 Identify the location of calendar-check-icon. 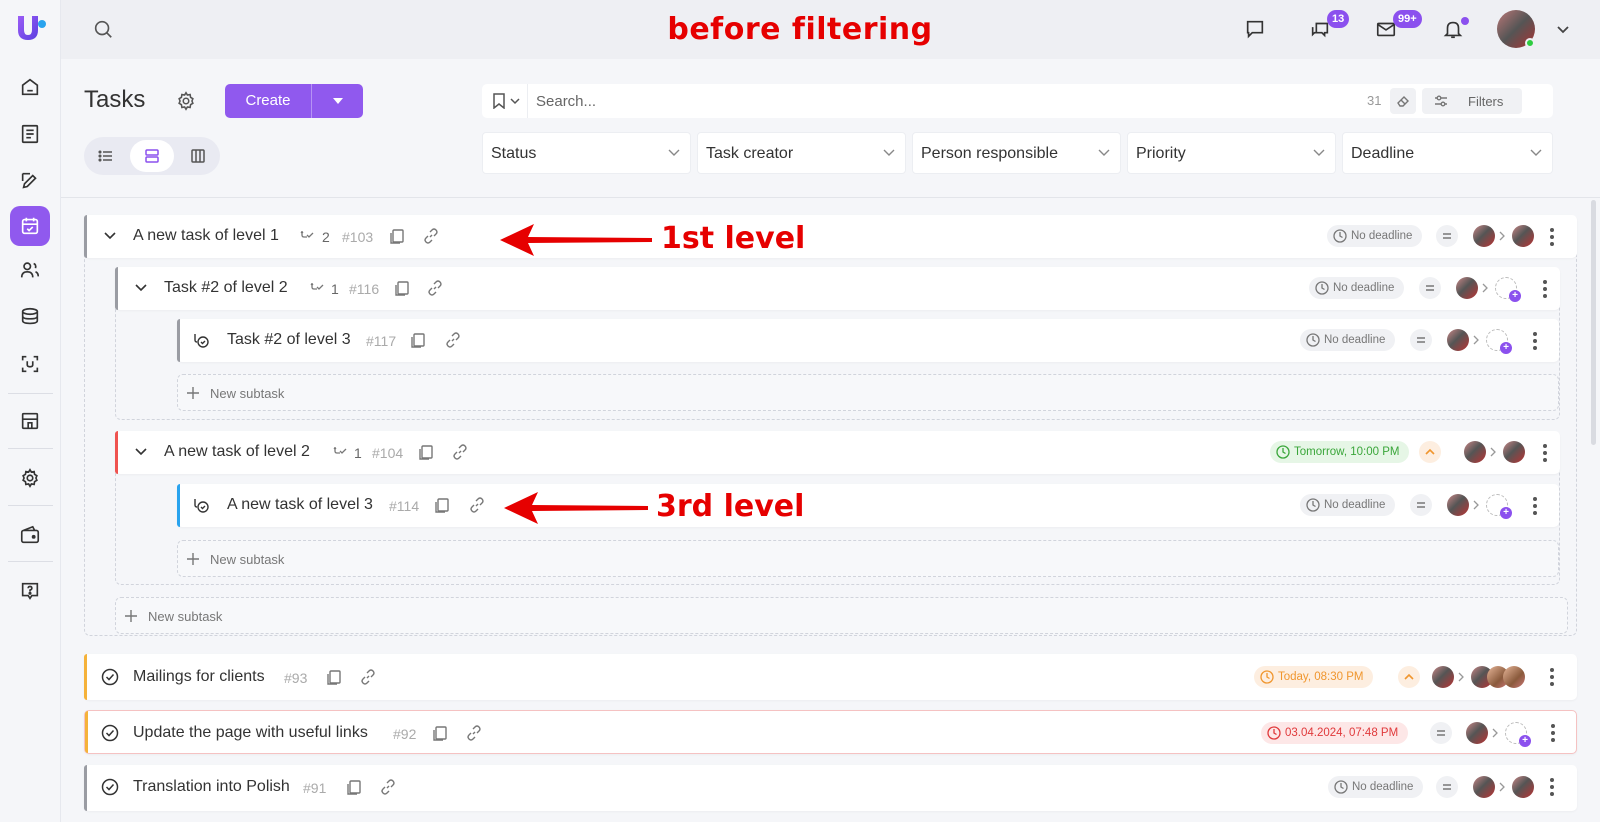
(30, 226).